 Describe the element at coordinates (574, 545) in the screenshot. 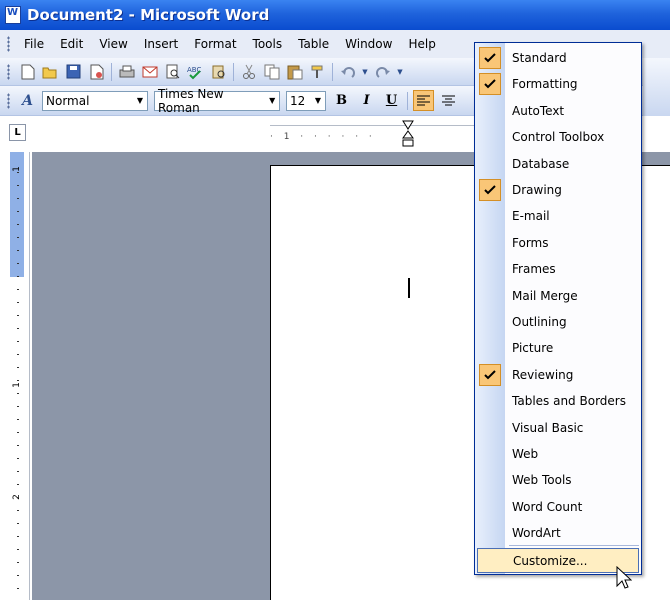

I see `menu-separator` at that location.